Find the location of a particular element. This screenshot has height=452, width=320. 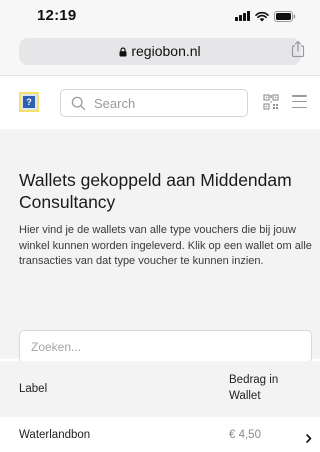

status-bar: 12:19 is located at coordinates (160, 16).